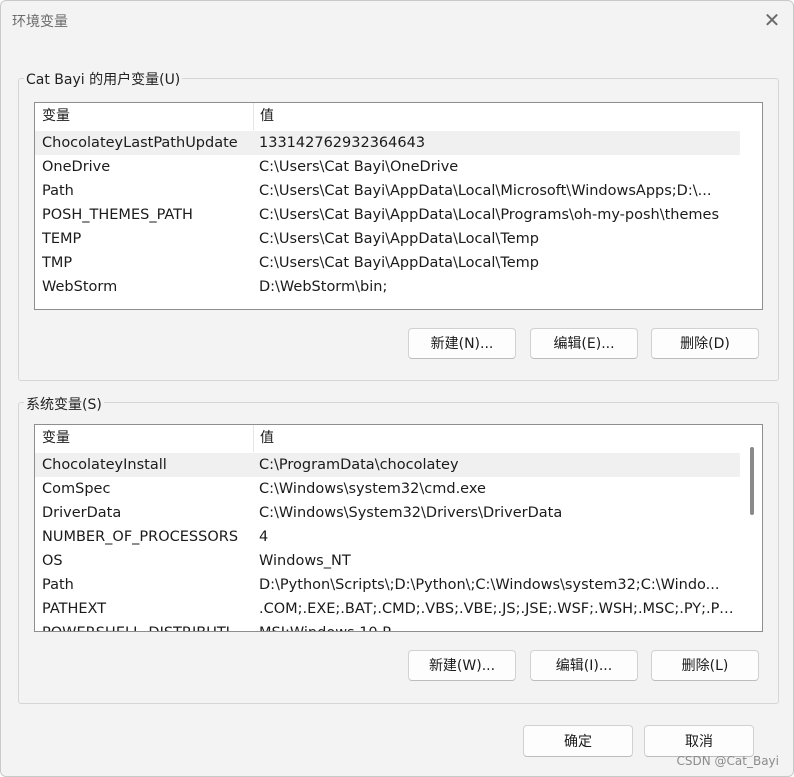  Describe the element at coordinates (578, 741) in the screenshot. I see `ok-button: 确定` at that location.